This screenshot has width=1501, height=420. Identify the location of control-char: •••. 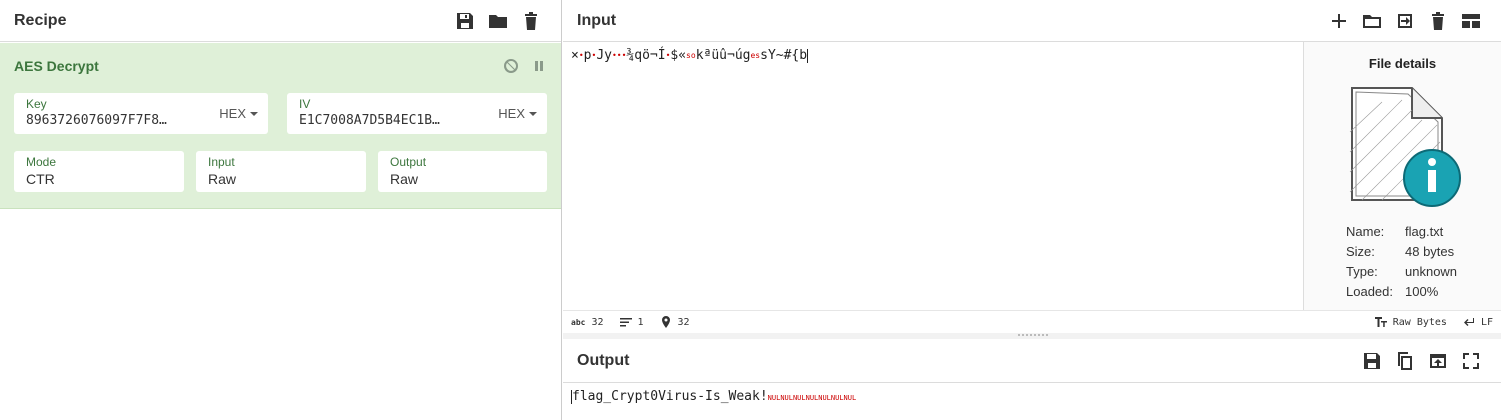
(619, 55).